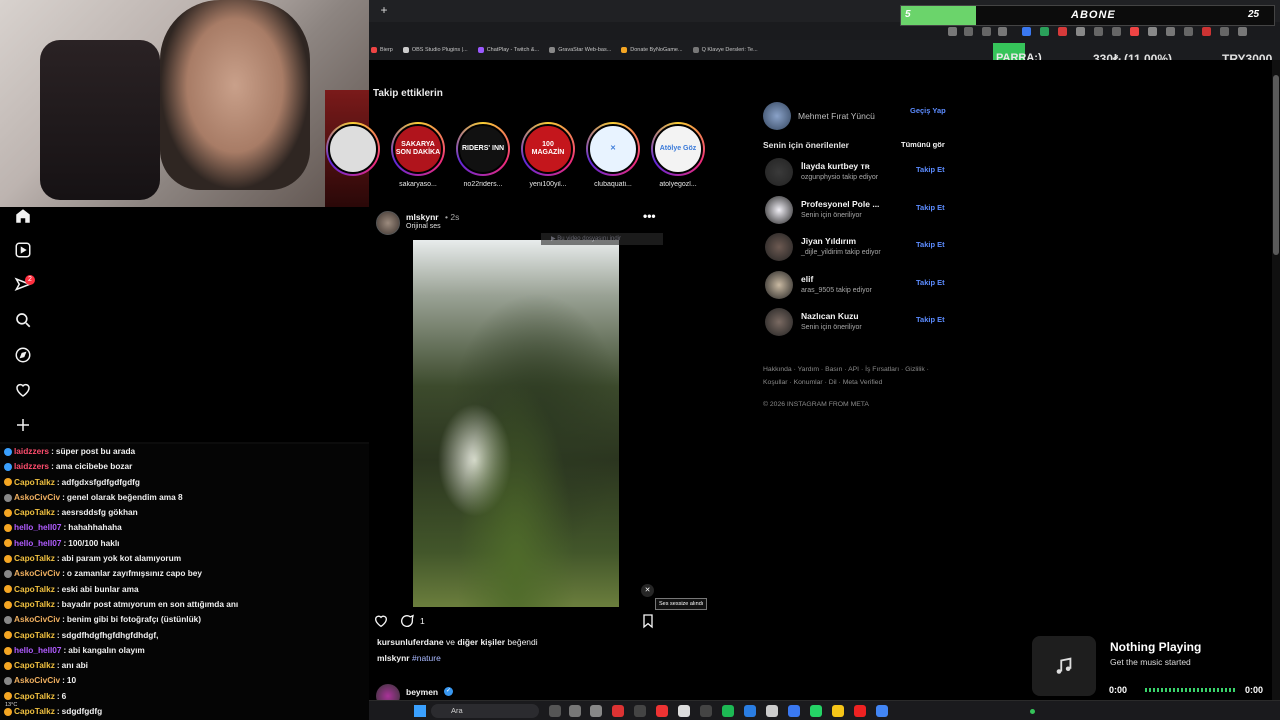  Describe the element at coordinates (423, 226) in the screenshot. I see `post-audio: Orijinal ses` at that location.